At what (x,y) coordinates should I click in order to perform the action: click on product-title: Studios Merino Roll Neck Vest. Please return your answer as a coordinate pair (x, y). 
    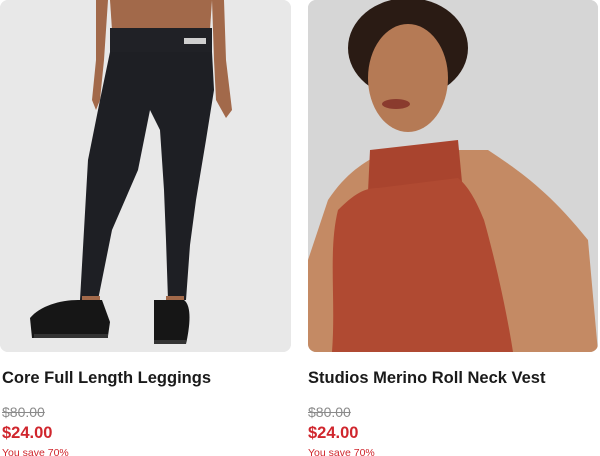
    Looking at the image, I should click on (426, 378).